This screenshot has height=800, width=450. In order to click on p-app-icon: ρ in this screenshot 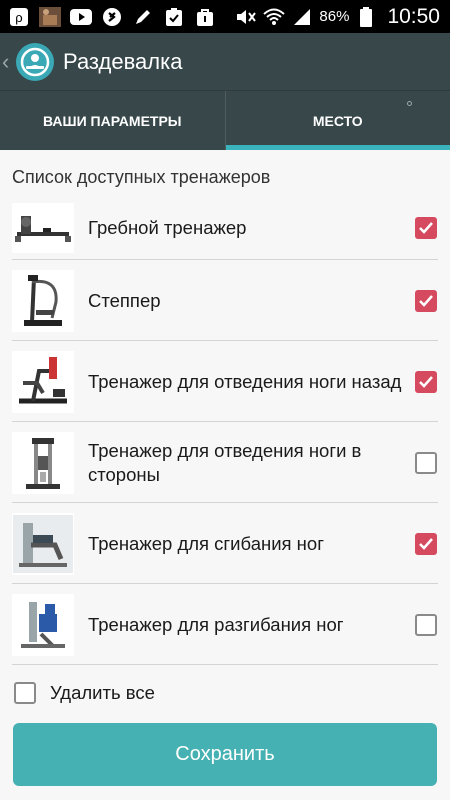, I will do `click(19, 17)`.